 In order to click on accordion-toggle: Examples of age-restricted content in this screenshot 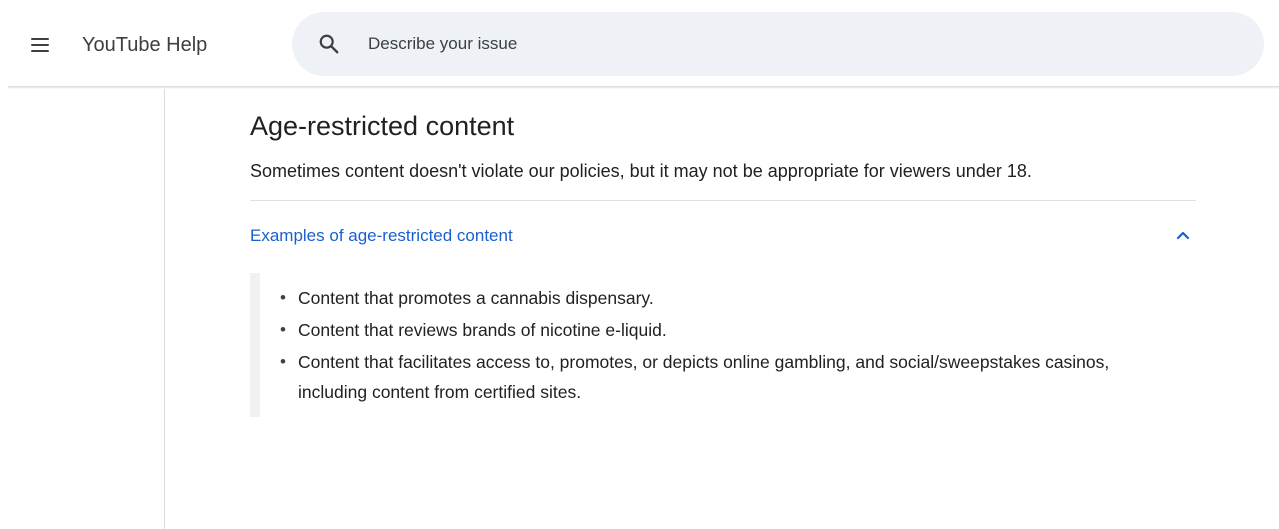, I will do `click(723, 231)`.